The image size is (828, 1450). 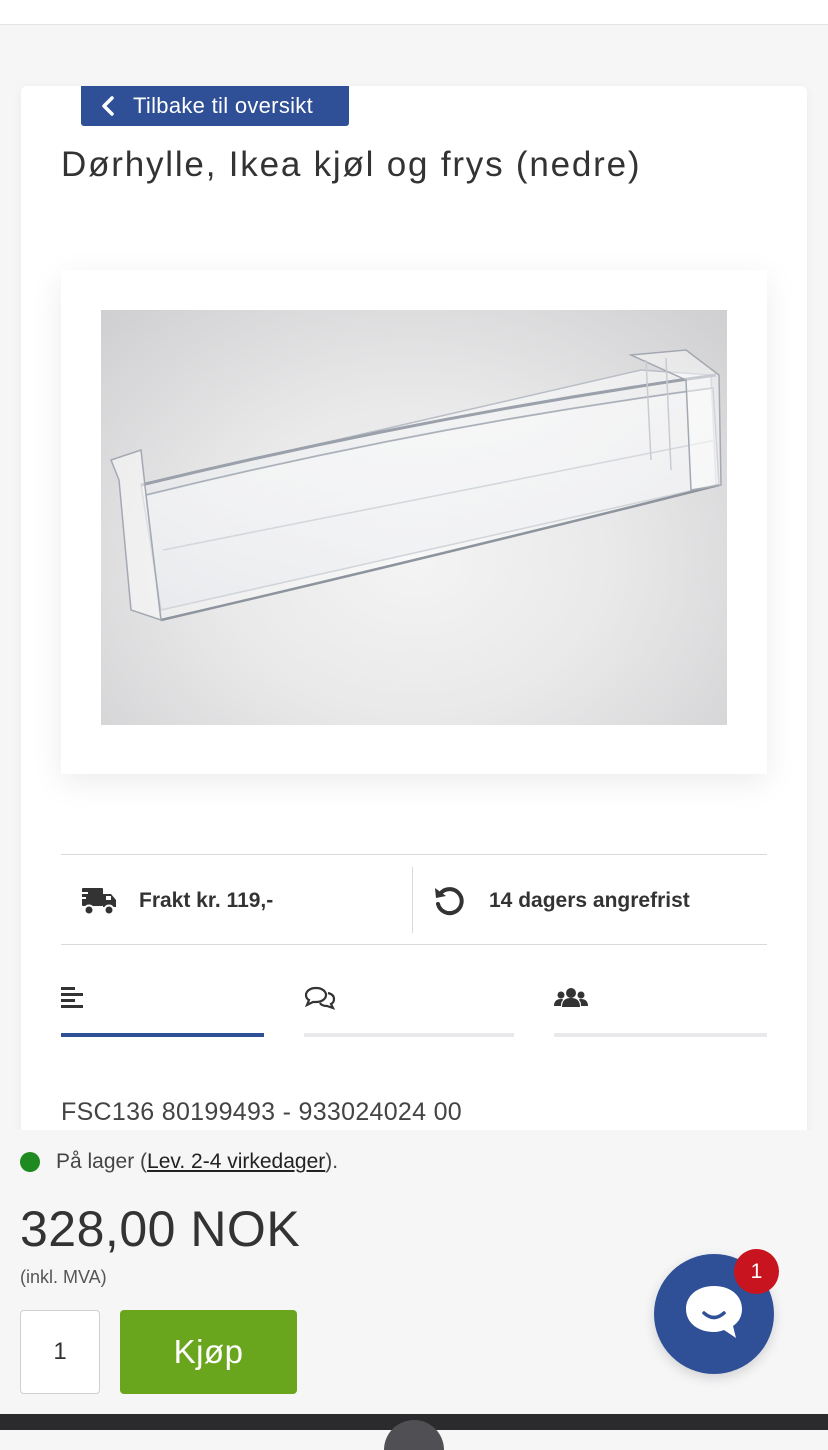 I want to click on tab-users, so click(x=660, y=1006).